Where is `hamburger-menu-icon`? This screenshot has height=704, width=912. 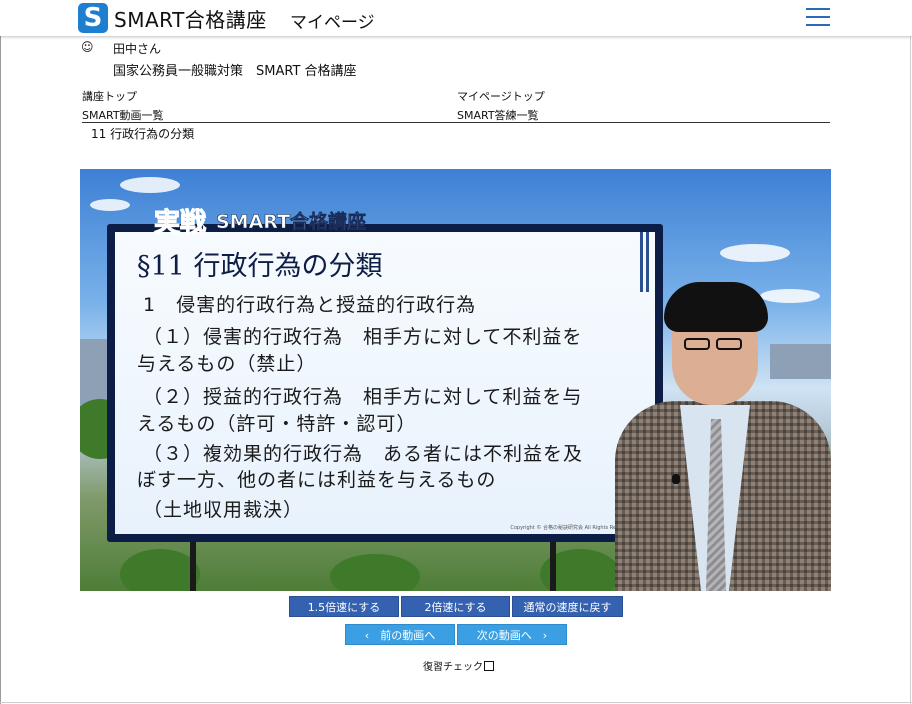 hamburger-menu-icon is located at coordinates (818, 18).